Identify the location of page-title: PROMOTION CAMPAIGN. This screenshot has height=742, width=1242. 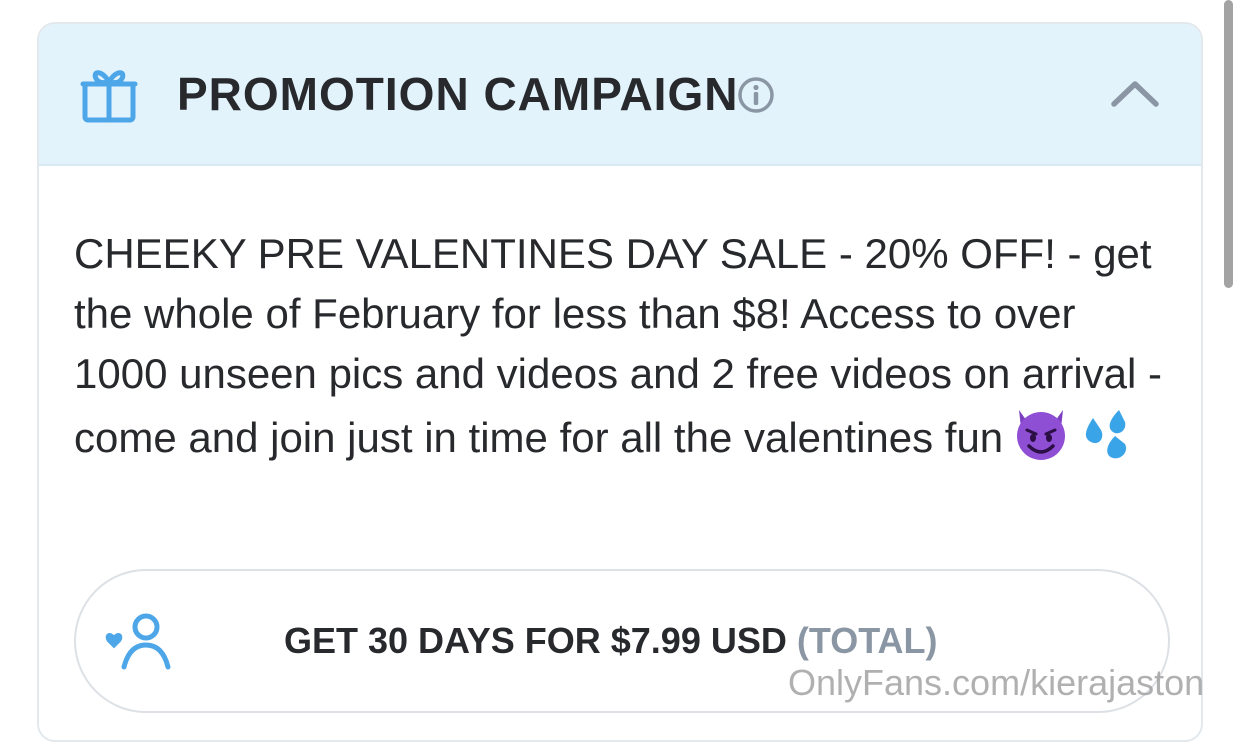
(458, 94).